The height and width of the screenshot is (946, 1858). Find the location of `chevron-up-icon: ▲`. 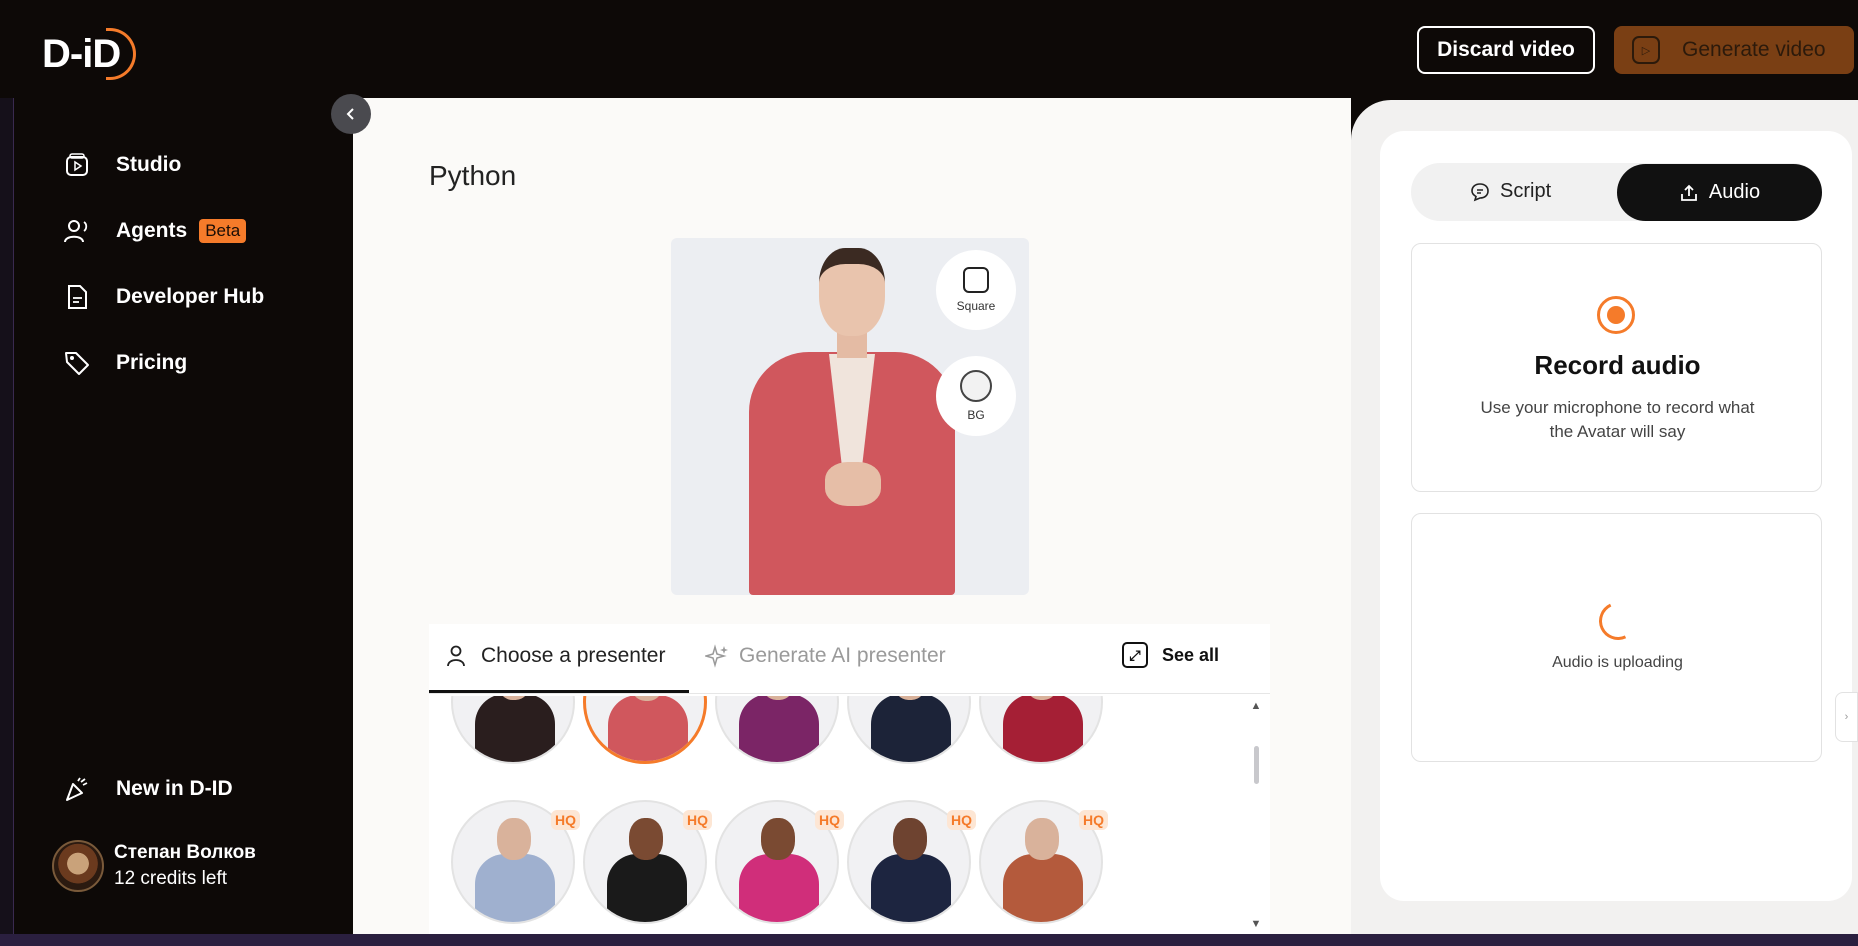

chevron-up-icon: ▲ is located at coordinates (1256, 706).